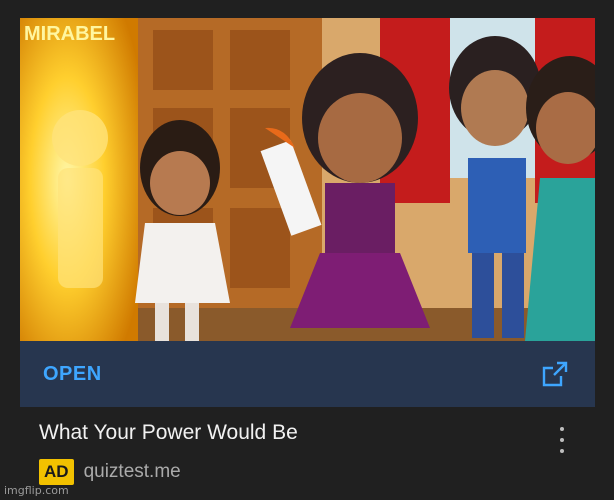 This screenshot has width=614, height=500. I want to click on watermark: imgflip.com, so click(36, 490).